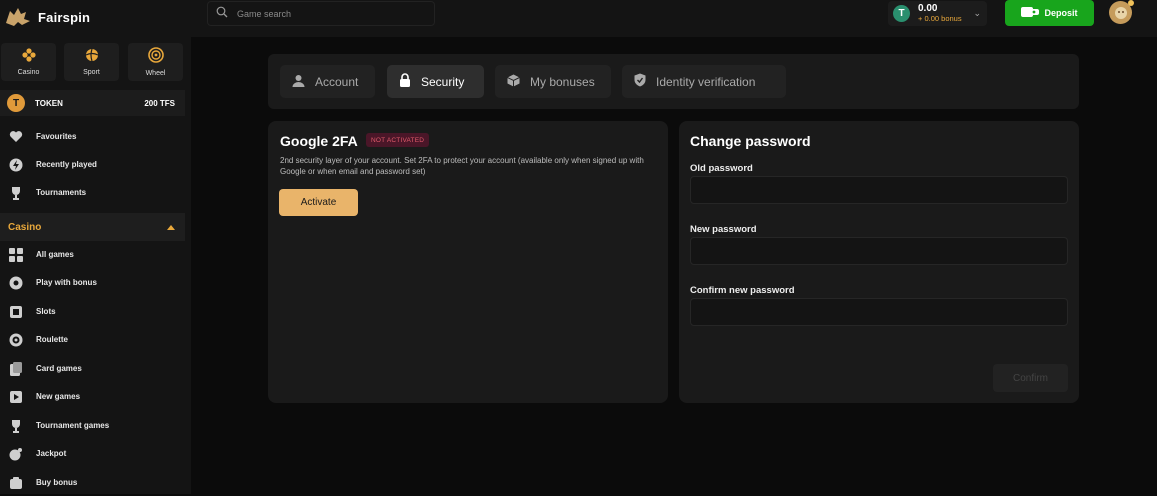 This screenshot has height=496, width=1157. What do you see at coordinates (1030, 378) in the screenshot?
I see `confirm-button: Confirm` at bounding box center [1030, 378].